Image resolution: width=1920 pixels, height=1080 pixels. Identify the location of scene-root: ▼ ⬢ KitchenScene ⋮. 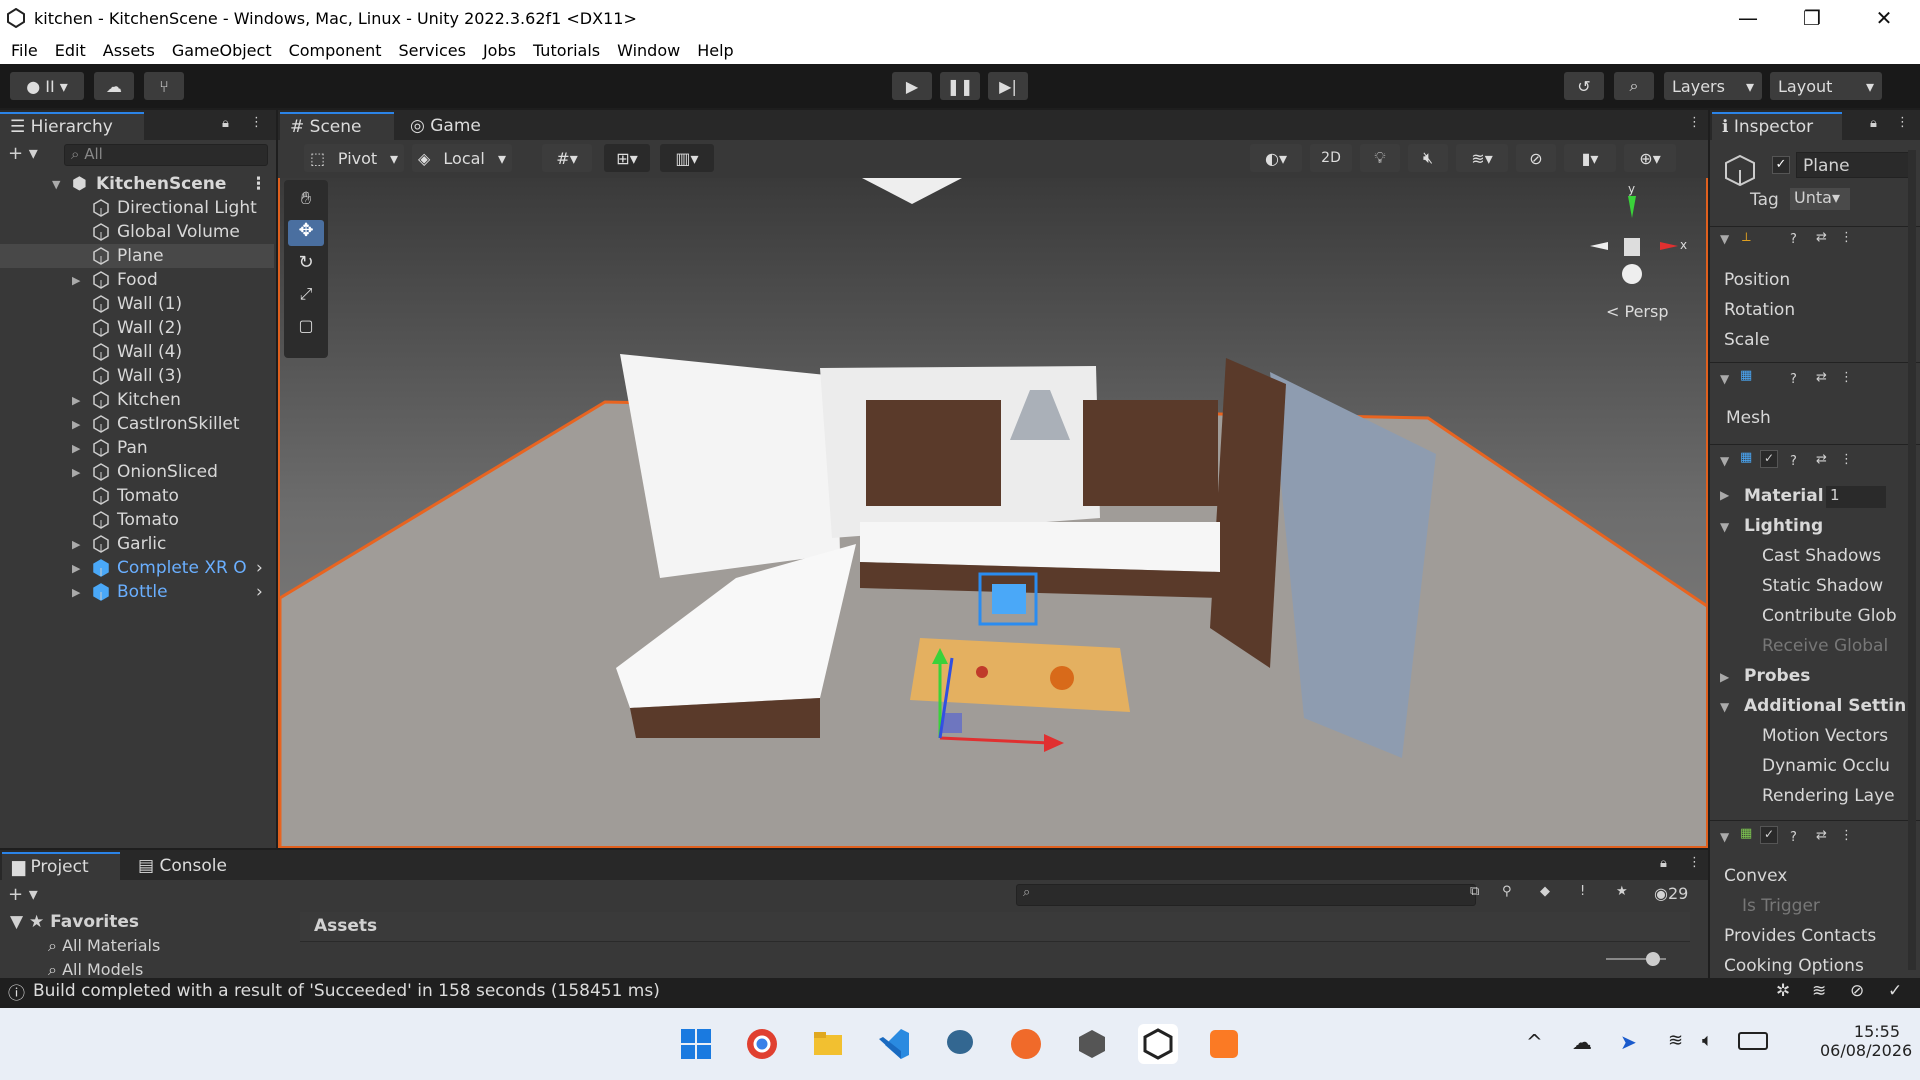
(137, 184).